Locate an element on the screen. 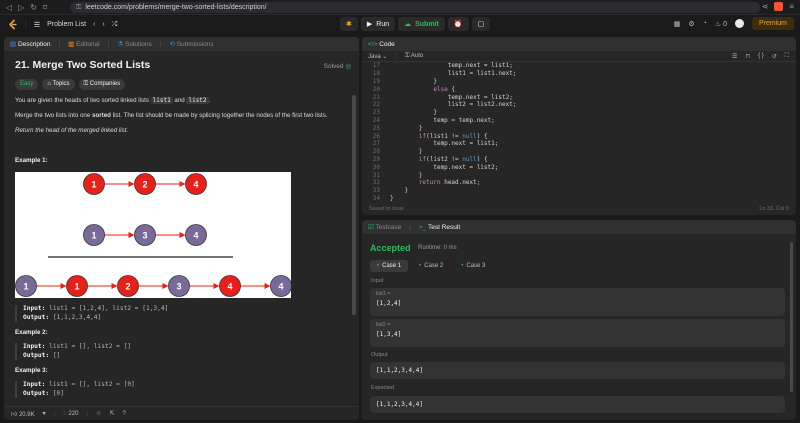 The width and height of the screenshot is (800, 423). line-number: 34 is located at coordinates (376, 198).